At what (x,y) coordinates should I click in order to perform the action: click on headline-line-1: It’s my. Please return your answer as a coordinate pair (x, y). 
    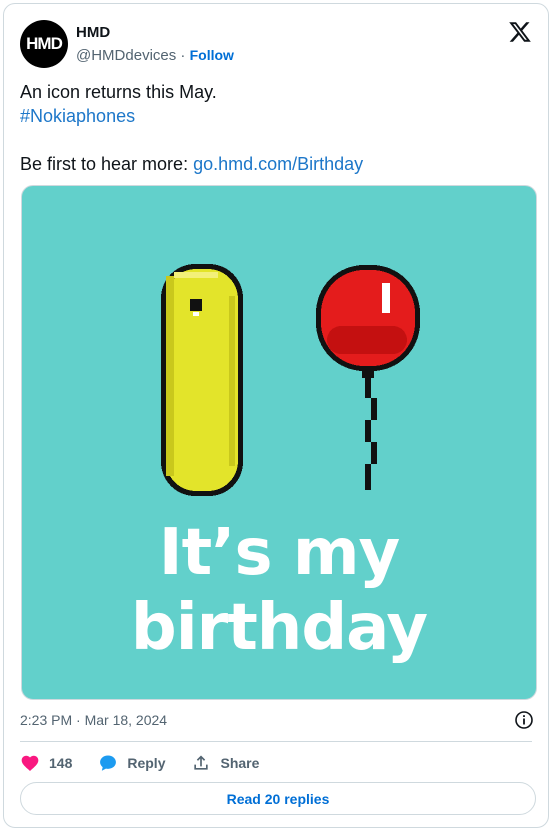
    Looking at the image, I should click on (279, 553).